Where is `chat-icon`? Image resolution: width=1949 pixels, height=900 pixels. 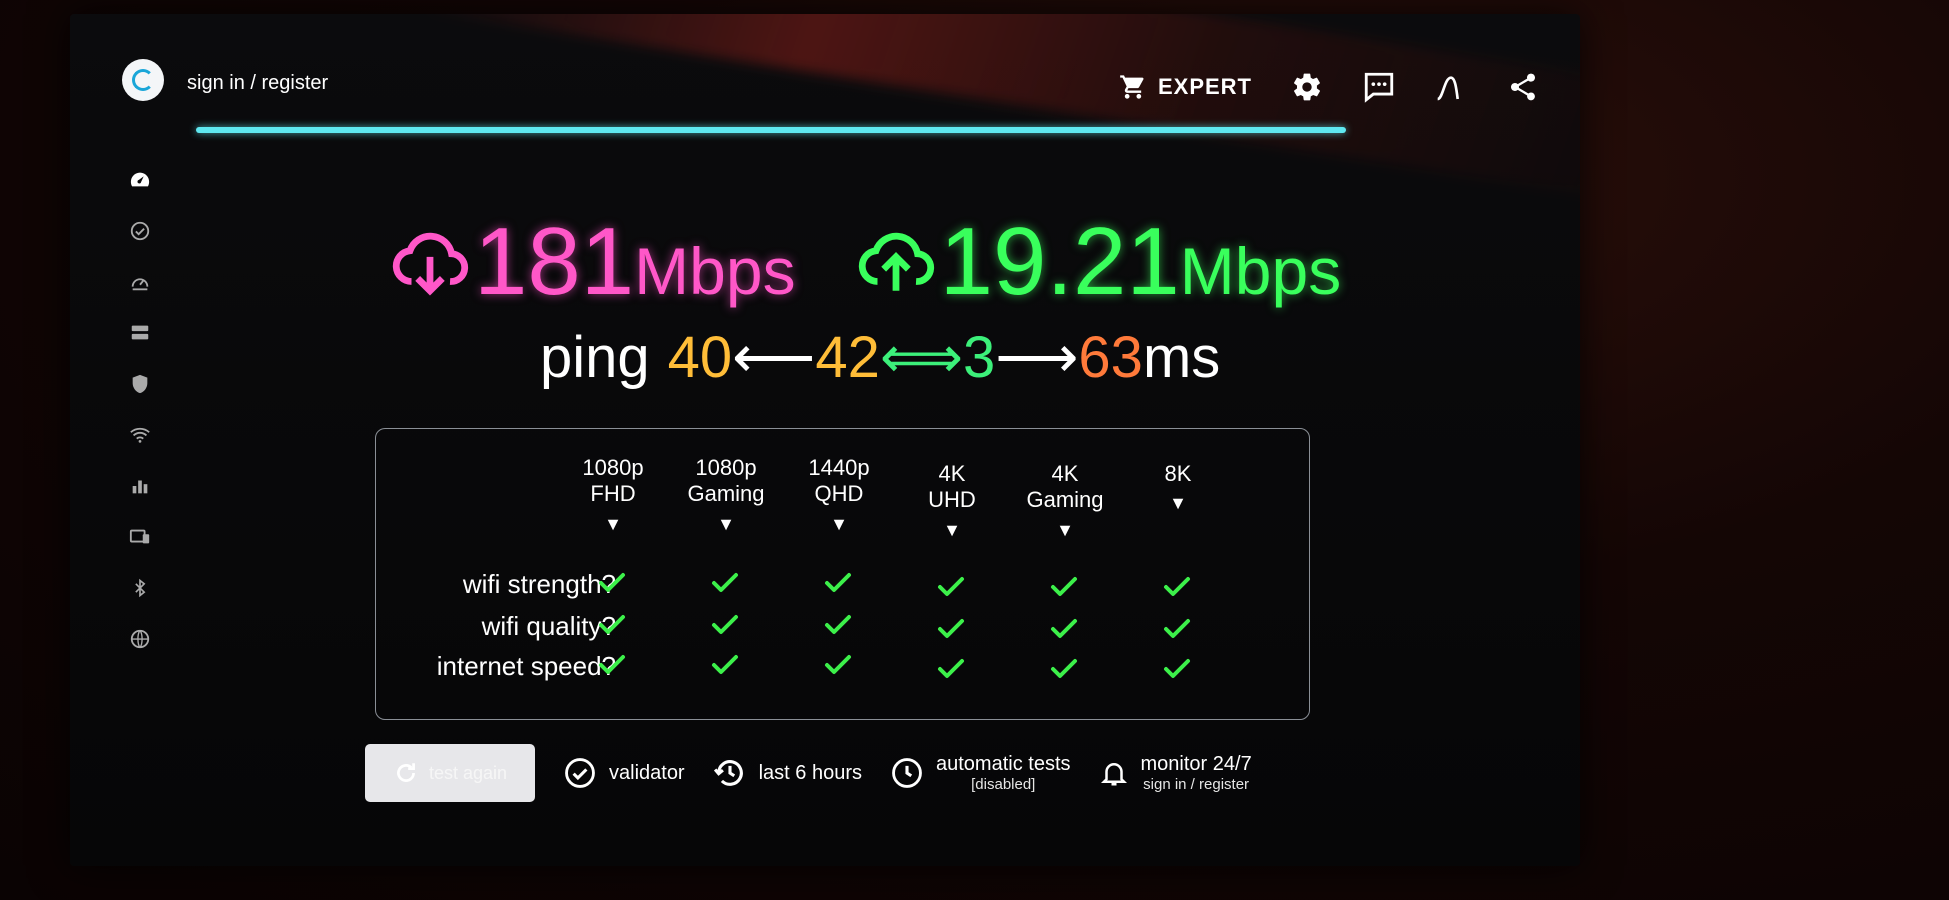
chat-icon is located at coordinates (1379, 87).